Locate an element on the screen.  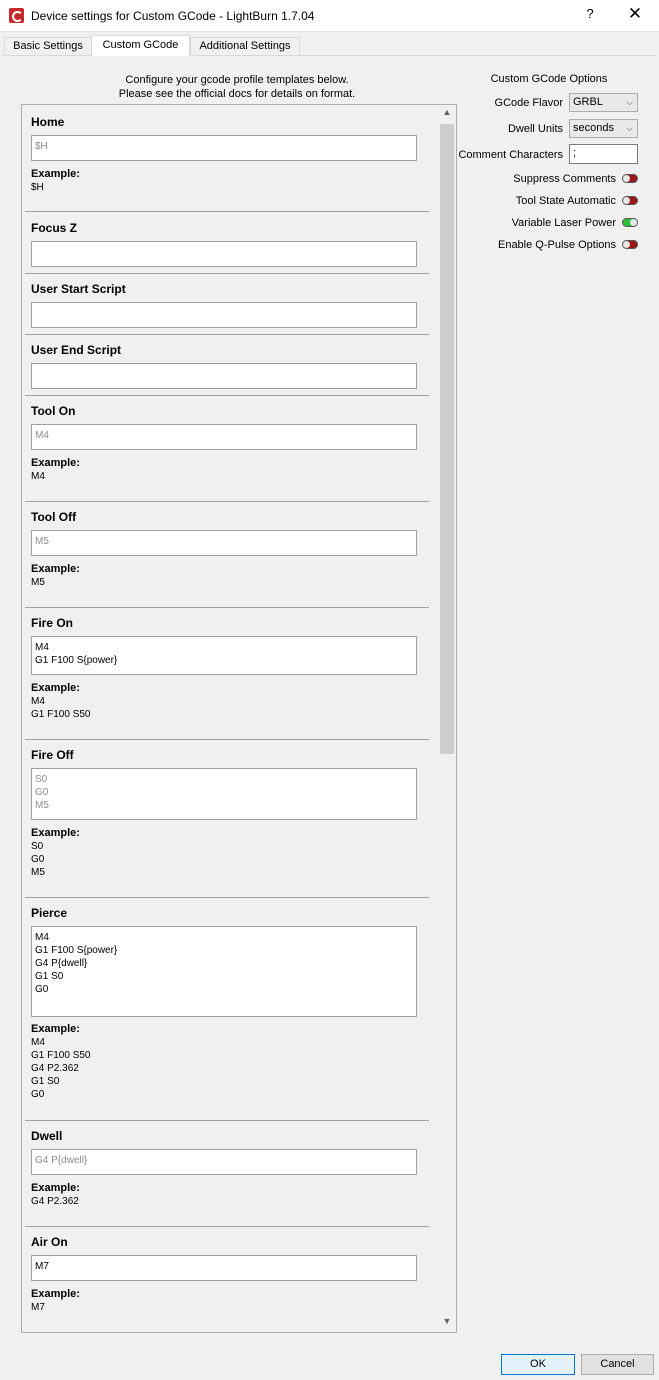
pierce-example-label: Example: is located at coordinates (55, 1029).